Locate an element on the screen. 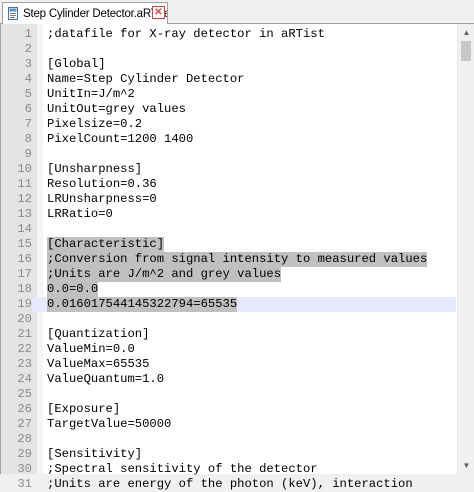  editor-line: 24 ValueQuantum=1.0 is located at coordinates (228, 379).